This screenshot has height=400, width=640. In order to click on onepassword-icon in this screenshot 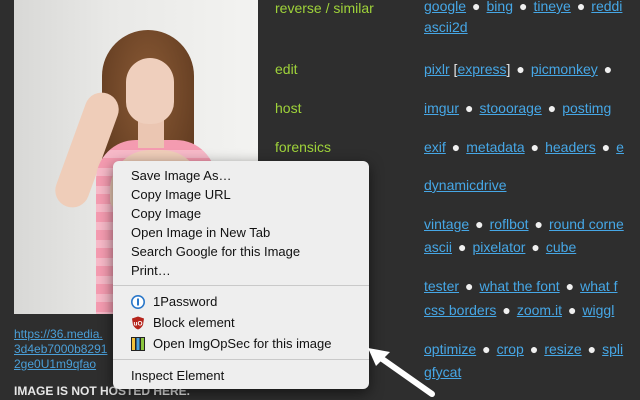, I will do `click(138, 302)`.